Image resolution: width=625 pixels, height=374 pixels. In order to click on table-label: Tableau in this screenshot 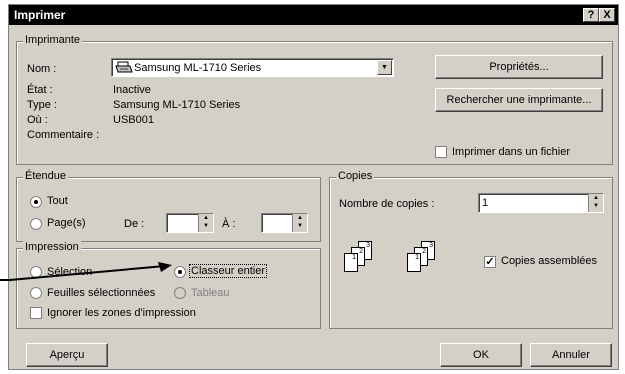, I will do `click(210, 293)`.